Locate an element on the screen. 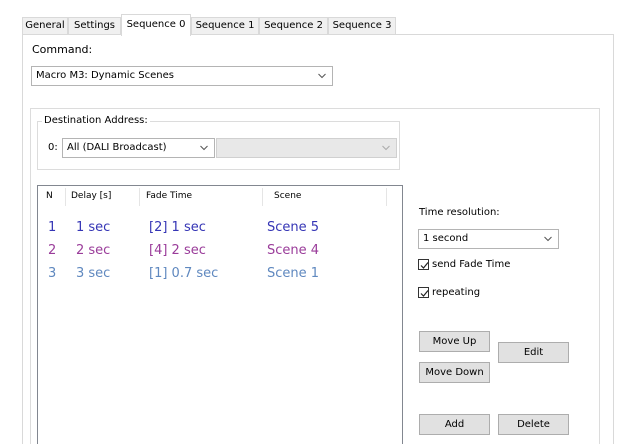  send-fade-time-checkbox: send Fade Time is located at coordinates (488, 265).